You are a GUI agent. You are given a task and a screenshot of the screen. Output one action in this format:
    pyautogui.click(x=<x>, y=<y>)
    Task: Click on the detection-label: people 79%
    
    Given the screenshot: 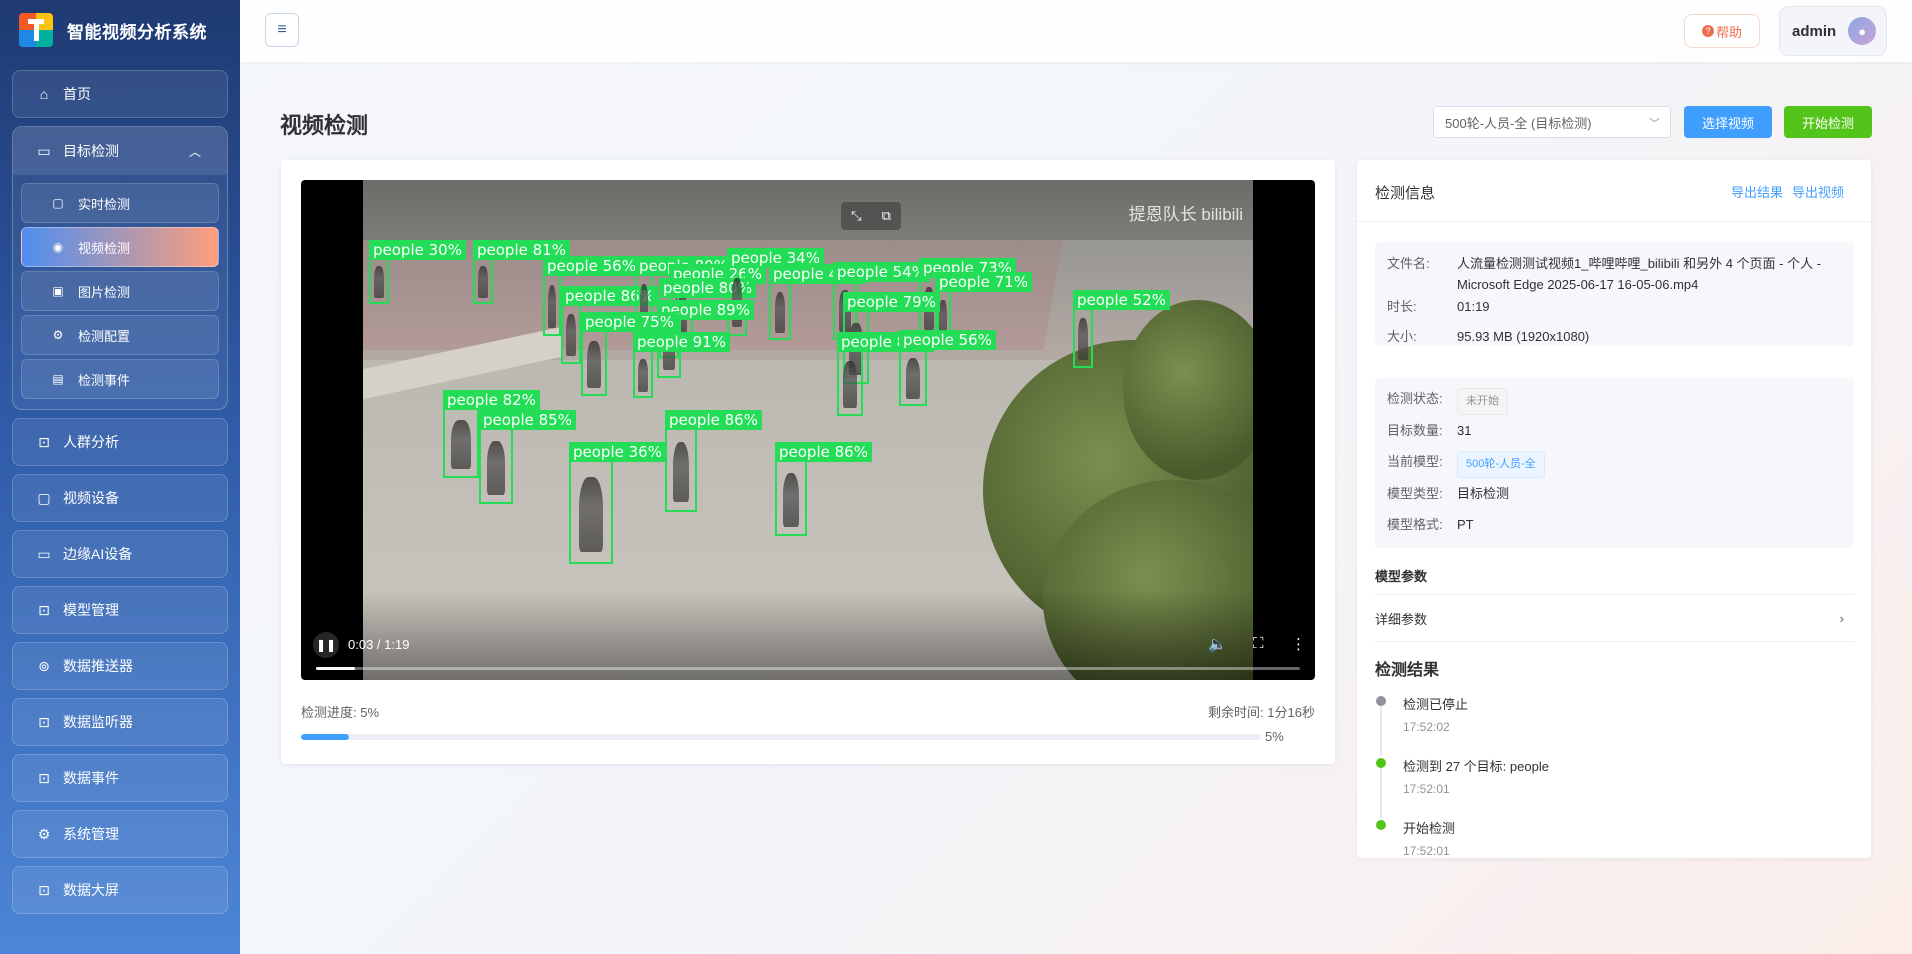 What is the action you would take?
    pyautogui.click(x=891, y=302)
    